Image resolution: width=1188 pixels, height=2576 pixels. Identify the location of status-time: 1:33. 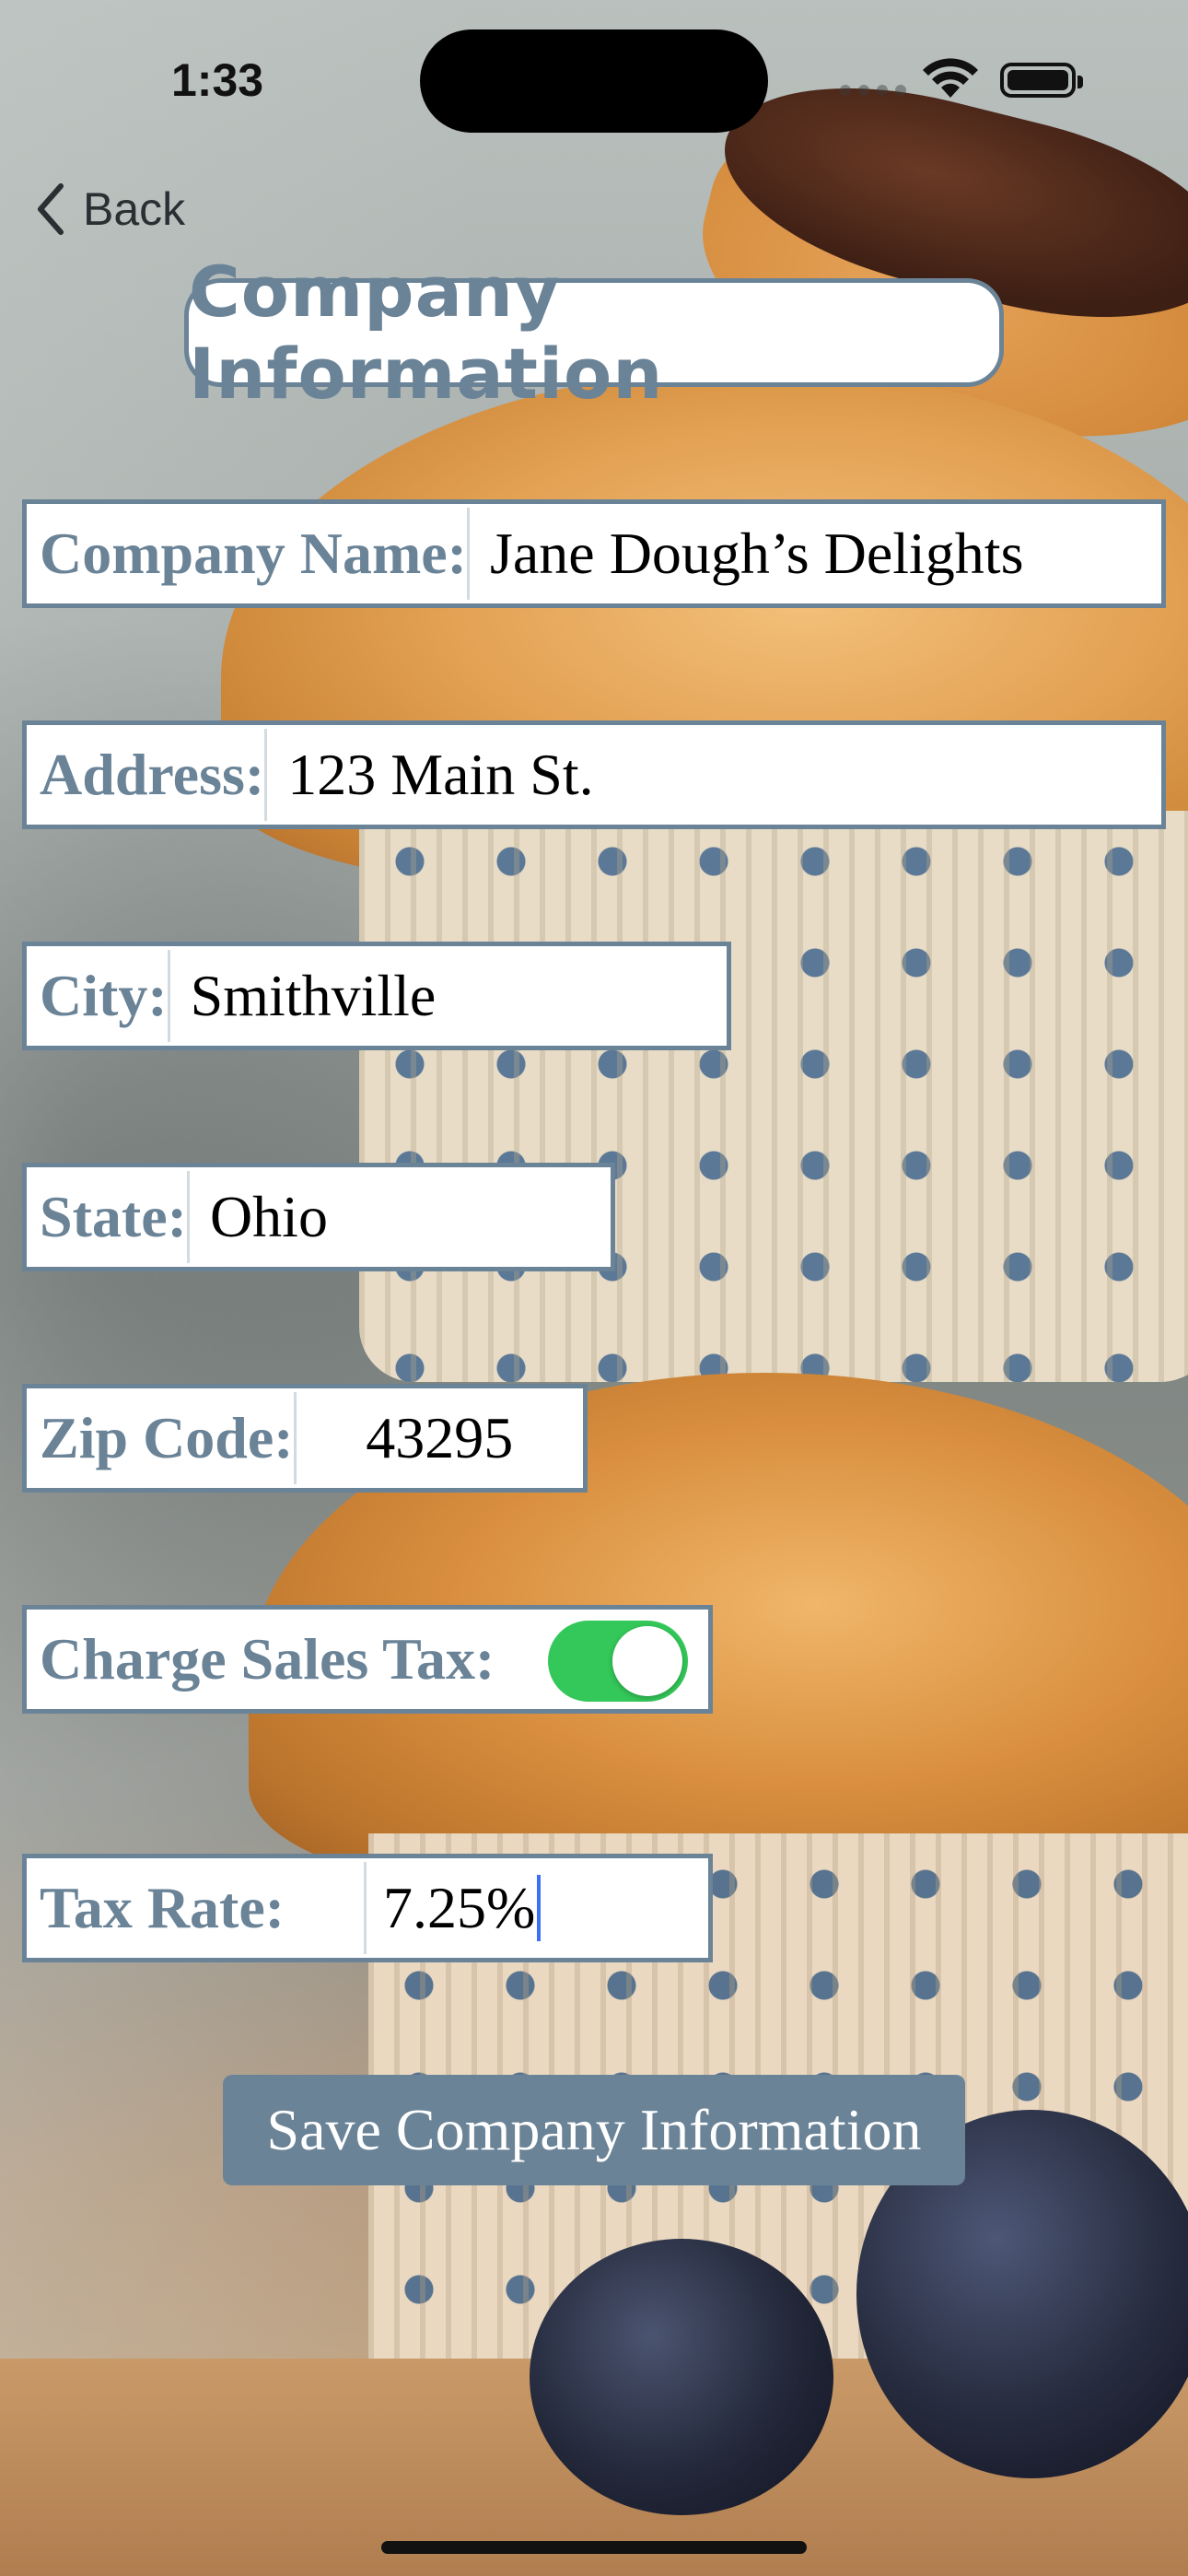
(218, 80).